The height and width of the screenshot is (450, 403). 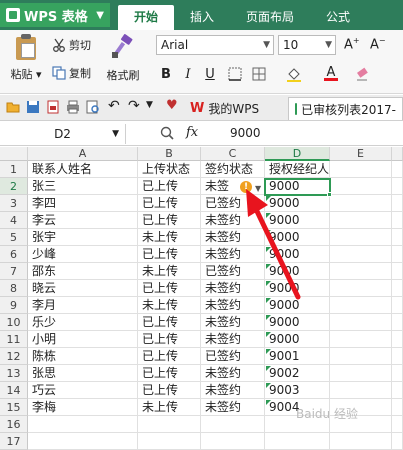 What do you see at coordinates (14, 322) in the screenshot?
I see `row-header: 10` at bounding box center [14, 322].